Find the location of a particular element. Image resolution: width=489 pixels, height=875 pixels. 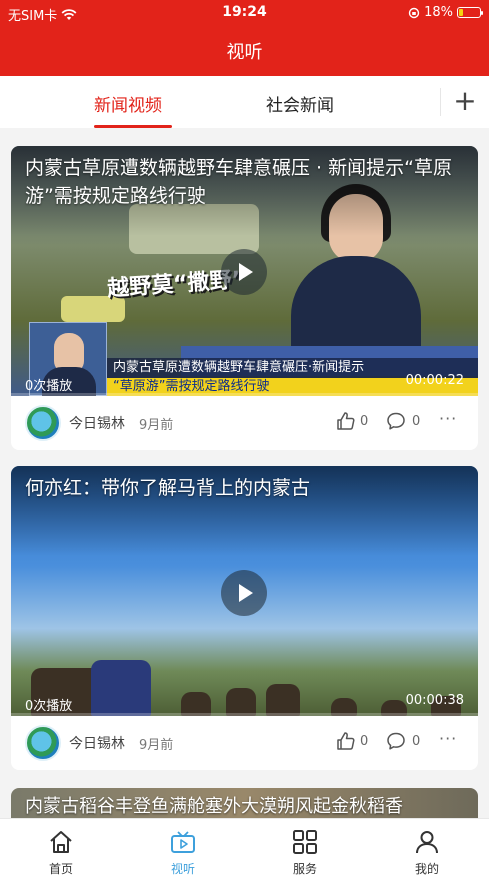

video-title: 内蒙古稻谷丰登鱼满舱塞外大漠朔风起金秋稻香 is located at coordinates (214, 806).